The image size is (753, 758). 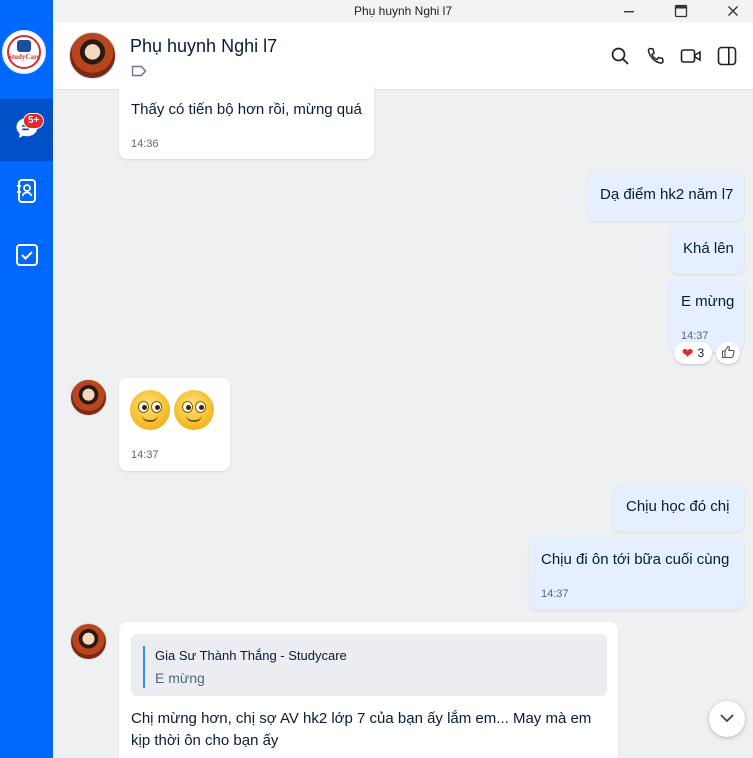 What do you see at coordinates (24, 57) in the screenshot?
I see `logo-text: StudyCare` at bounding box center [24, 57].